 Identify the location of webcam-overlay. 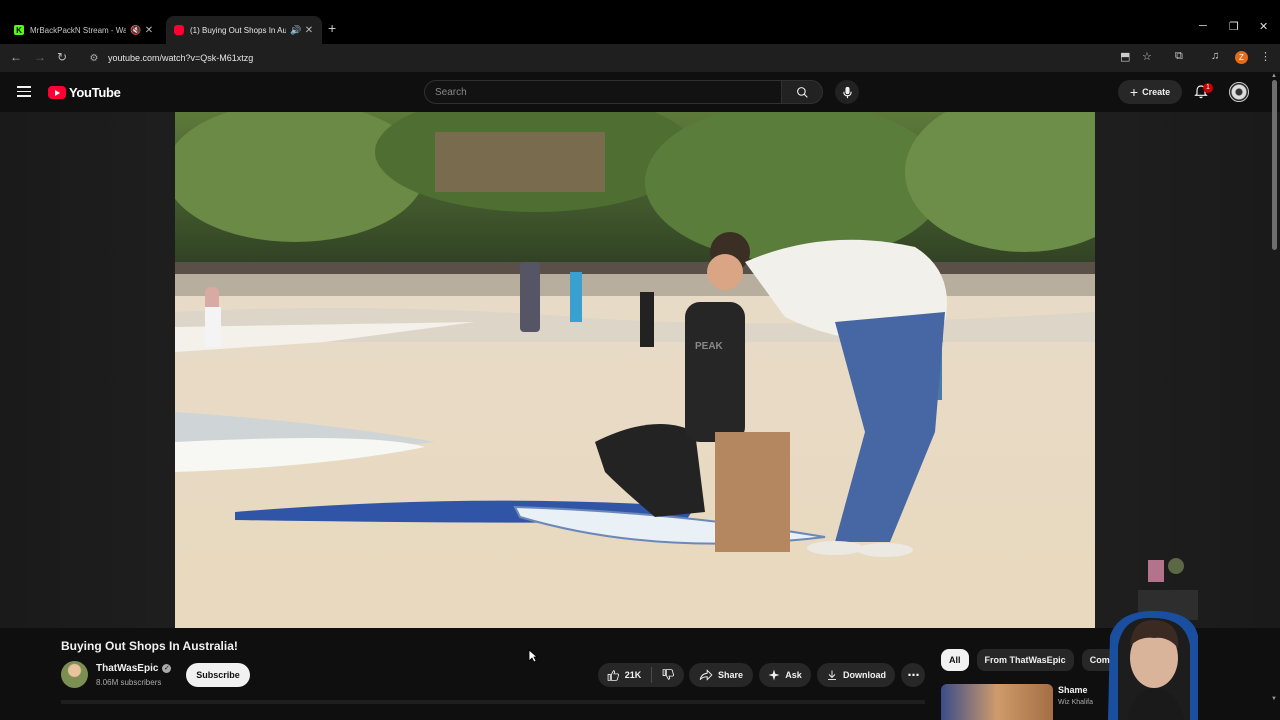
(1153, 639).